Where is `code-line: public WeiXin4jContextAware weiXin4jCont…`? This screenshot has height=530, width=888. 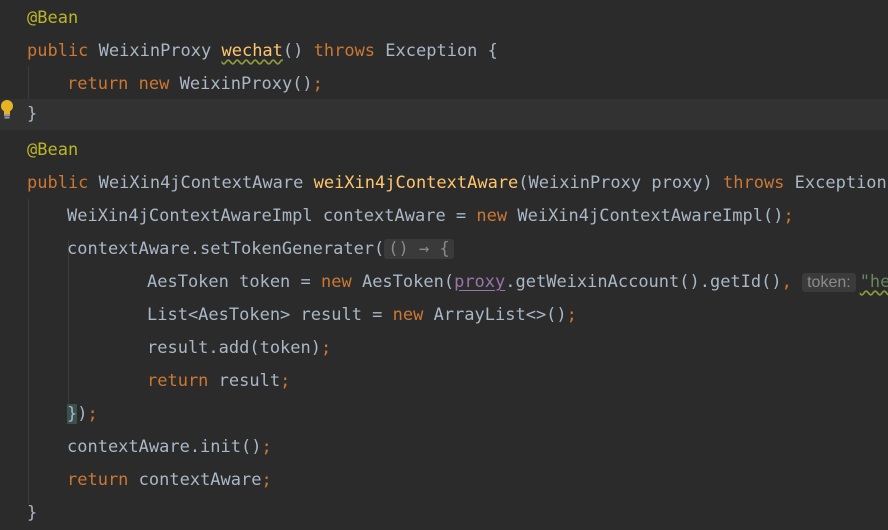
code-line: public WeiXin4jContextAware weiXin4jCont… is located at coordinates (444, 183).